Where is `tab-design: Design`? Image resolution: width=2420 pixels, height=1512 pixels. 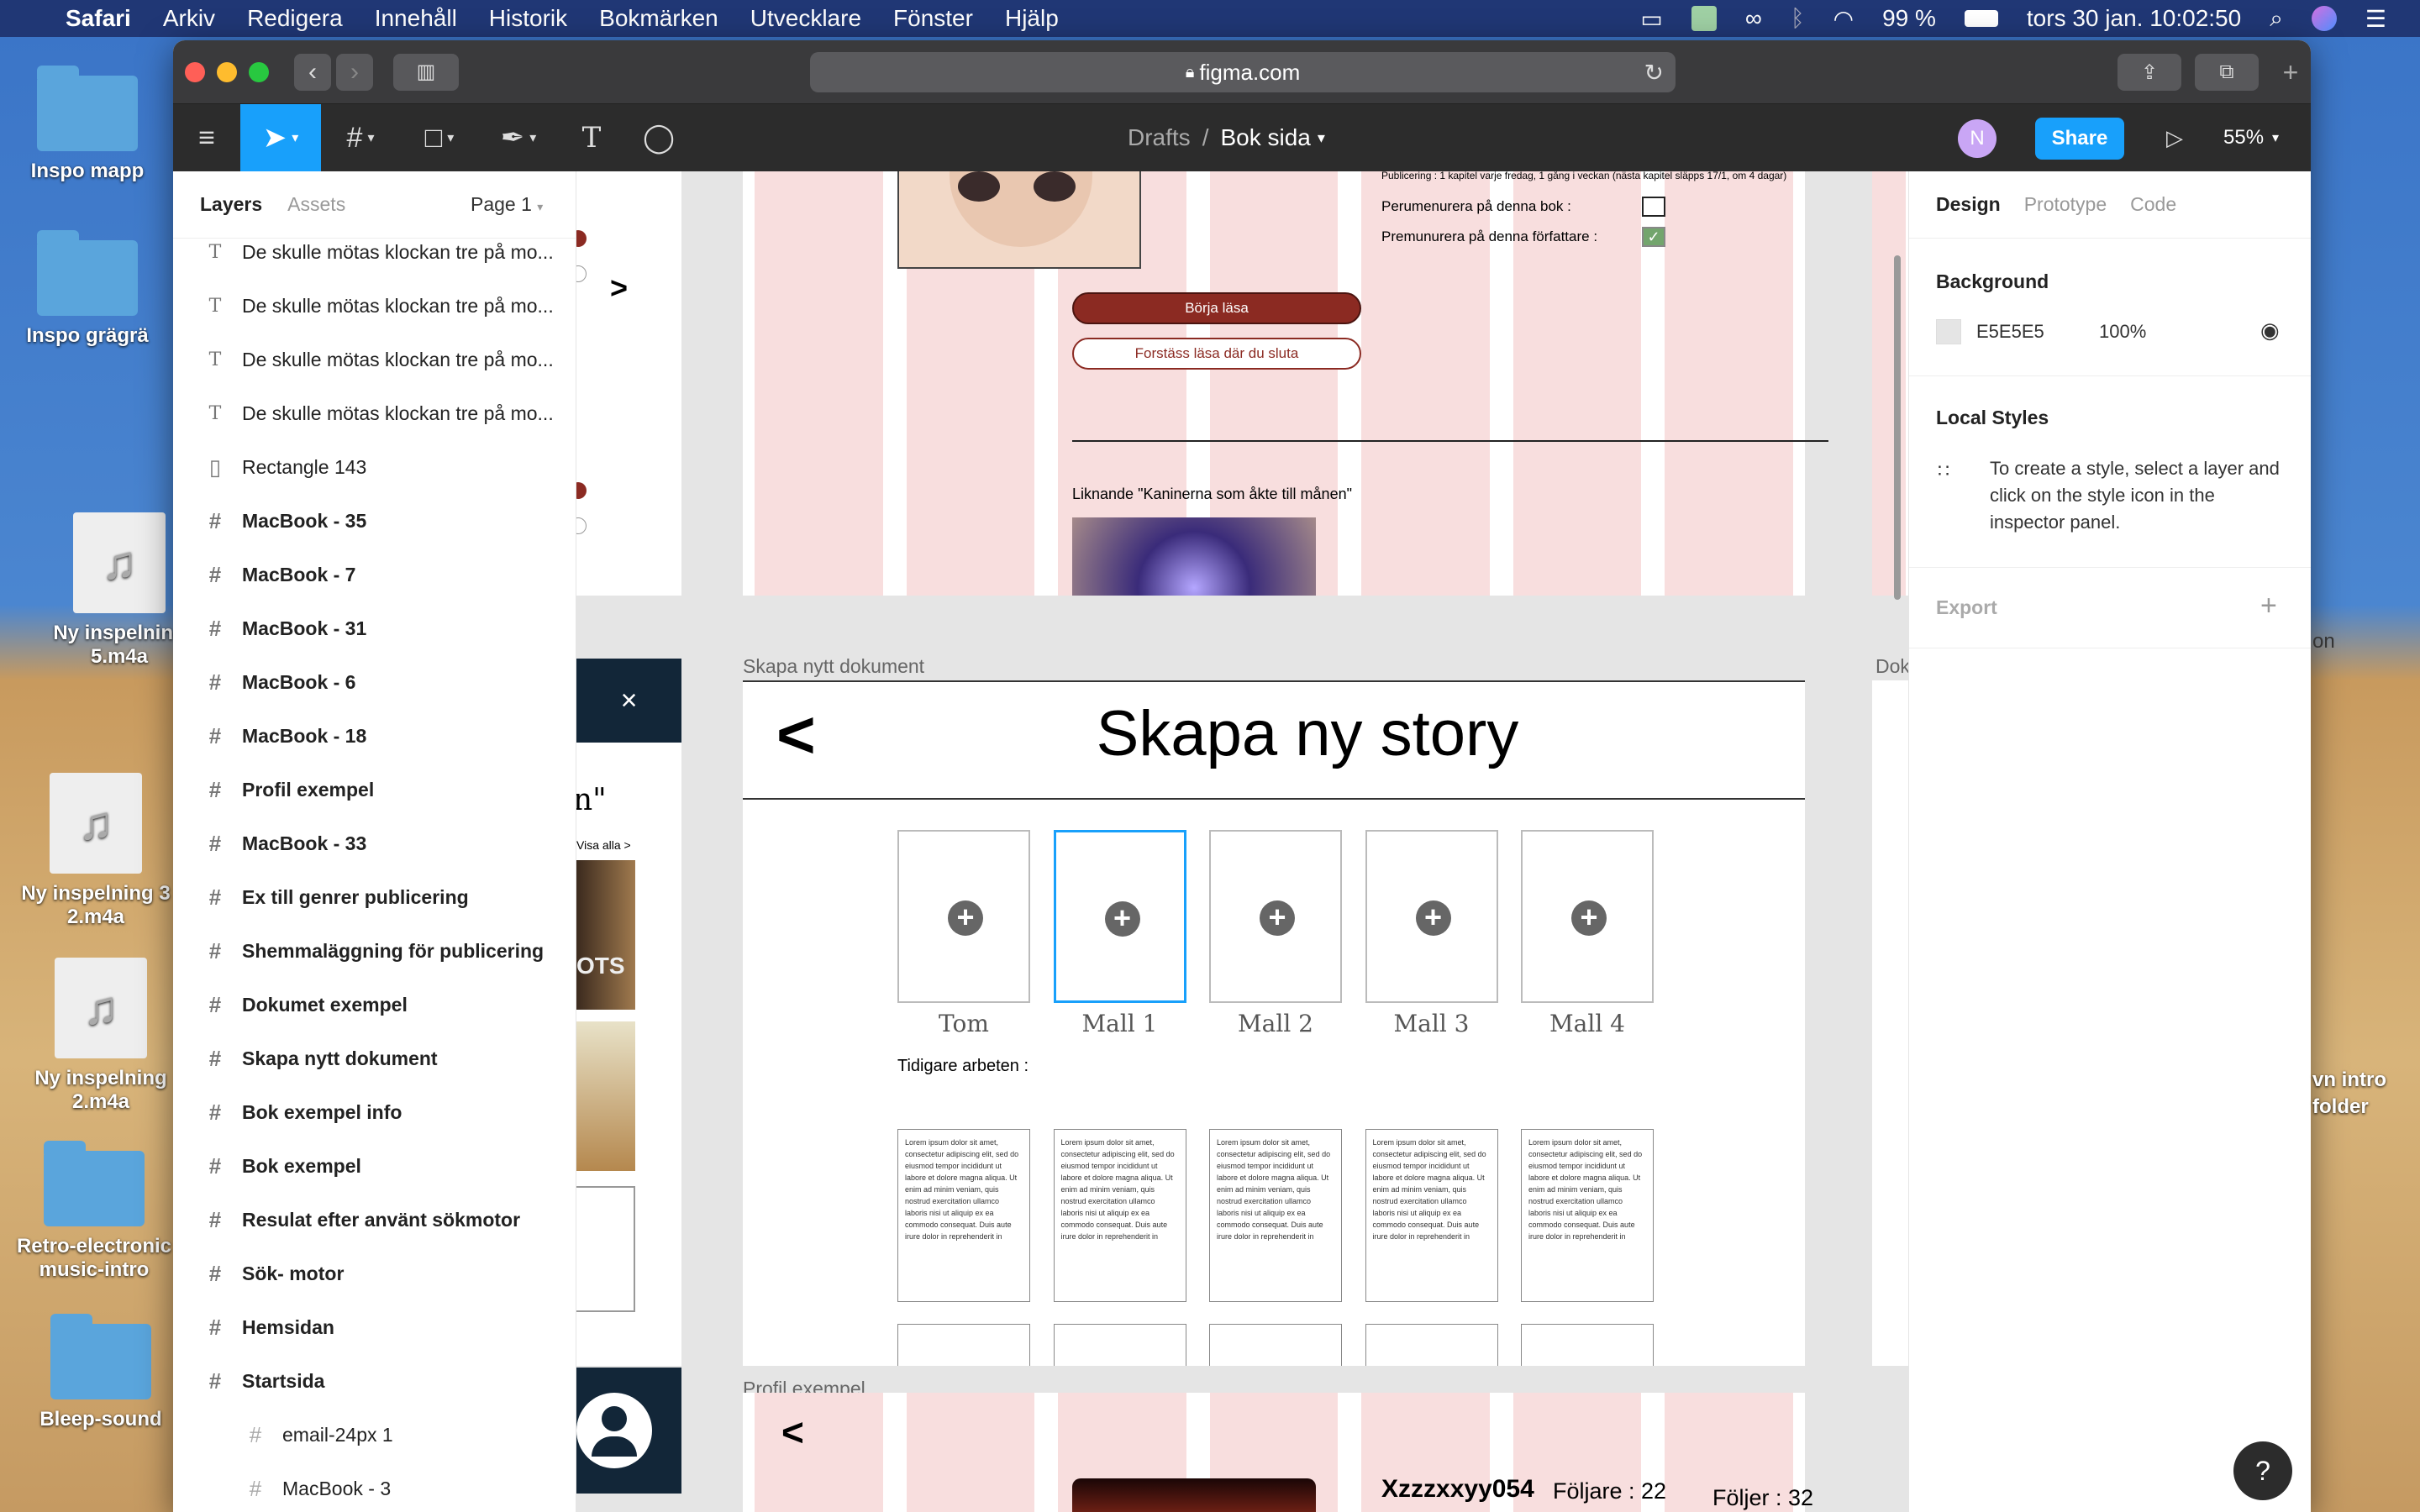 tab-design: Design is located at coordinates (1969, 204).